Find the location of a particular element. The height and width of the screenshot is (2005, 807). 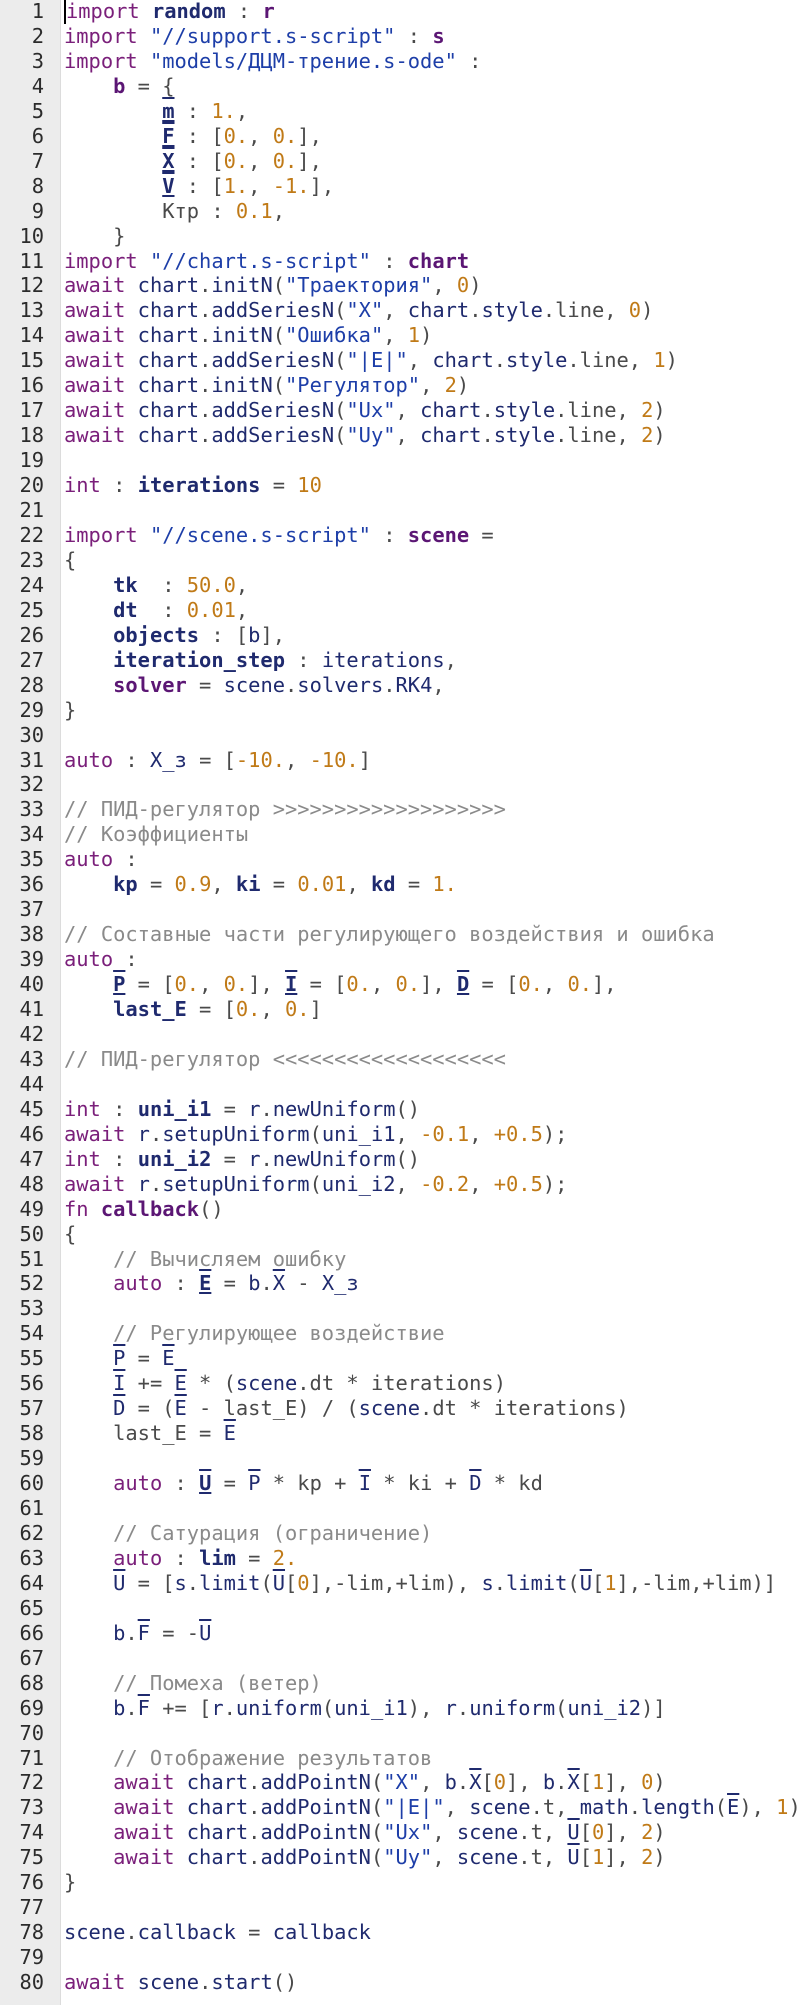

code-line: 76} is located at coordinates (403, 1882).